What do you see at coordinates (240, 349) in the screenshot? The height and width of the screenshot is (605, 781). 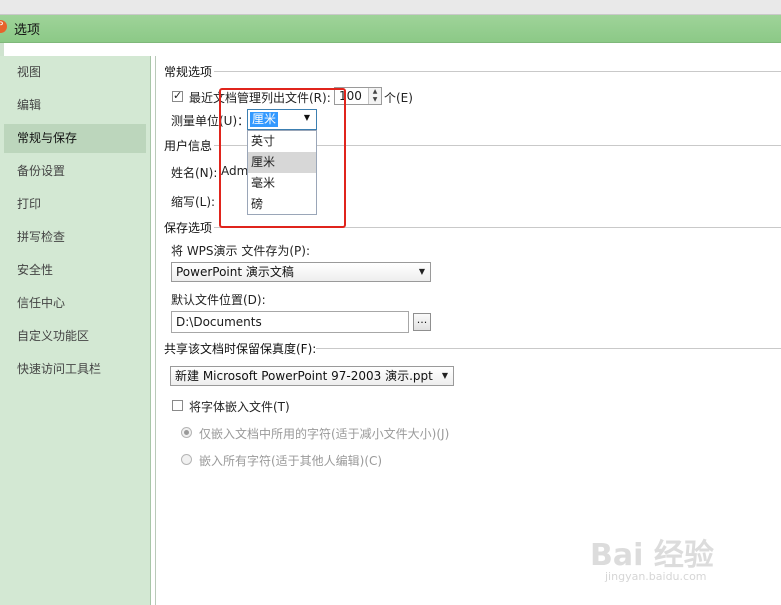 I see `section-title-fidelity: 共享该文档时保留保真度(F):` at bounding box center [240, 349].